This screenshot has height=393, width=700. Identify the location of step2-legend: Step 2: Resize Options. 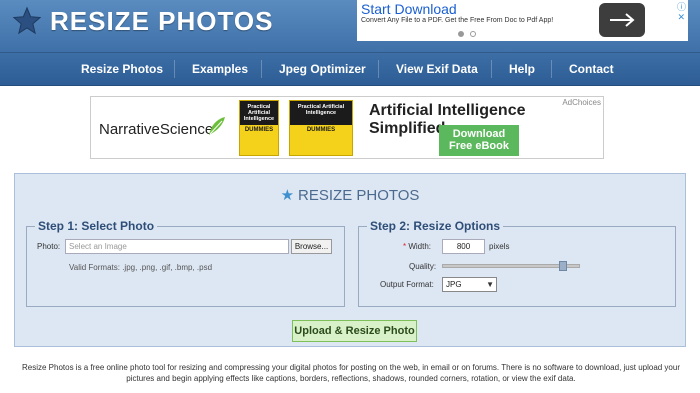
(435, 226).